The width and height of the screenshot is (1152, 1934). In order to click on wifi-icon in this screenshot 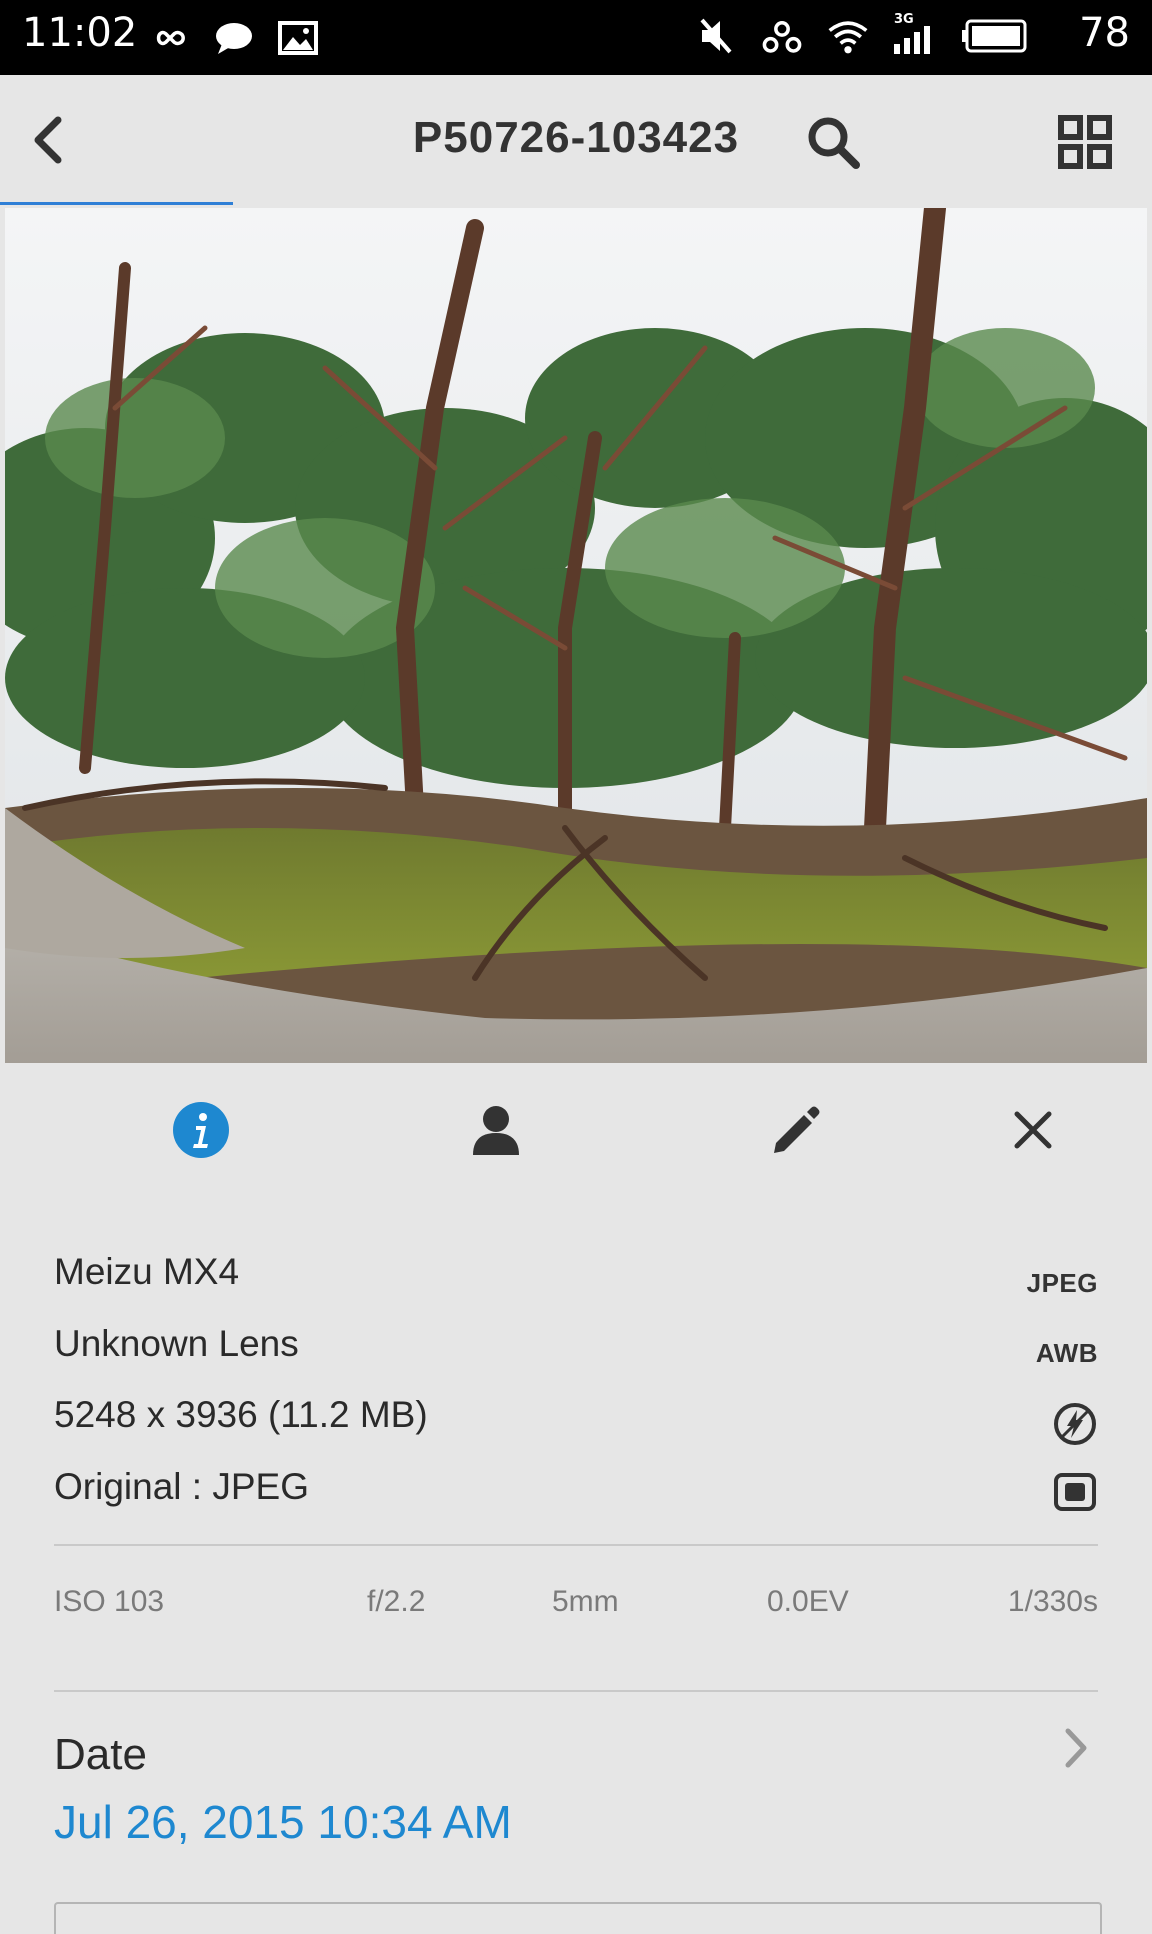, I will do `click(848, 36)`.